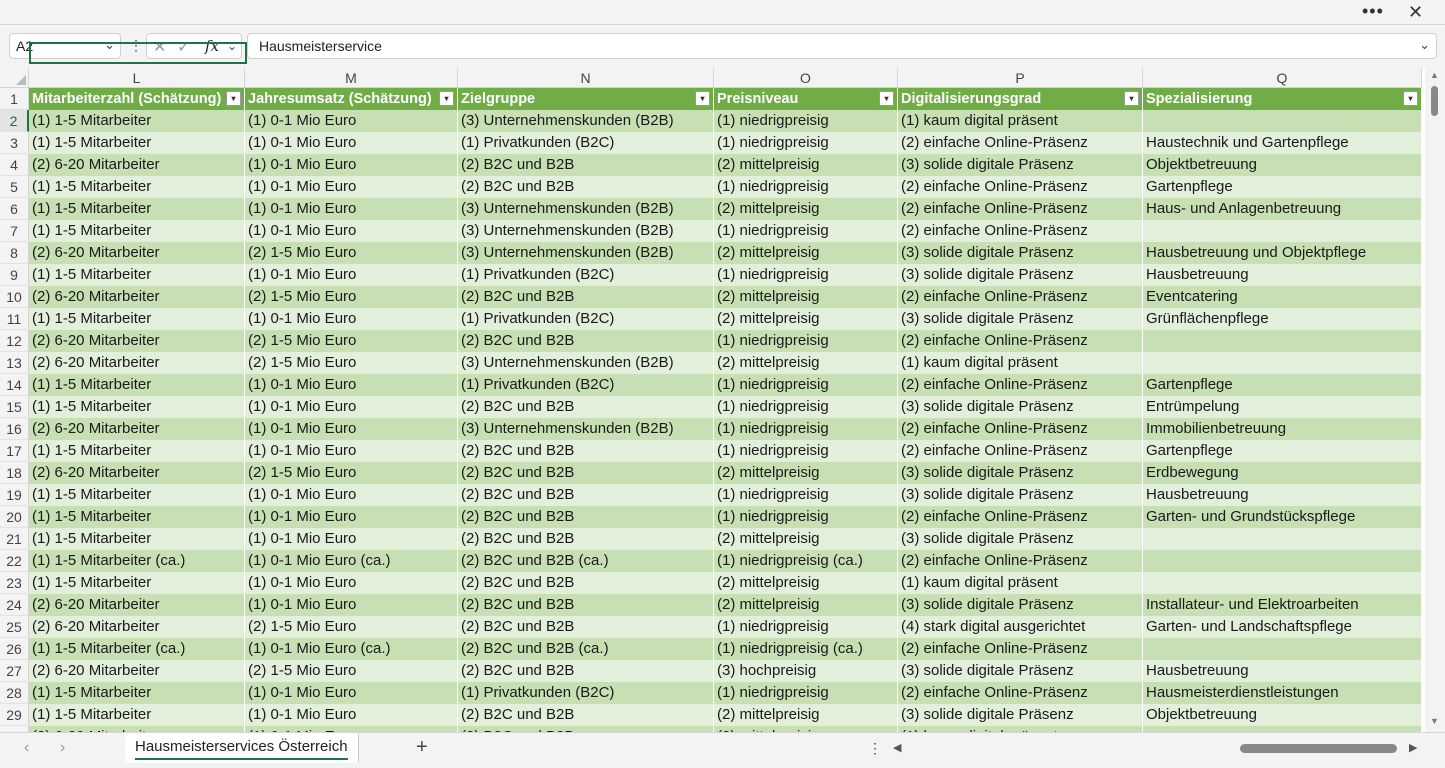 The width and height of the screenshot is (1445, 768). Describe the element at coordinates (14, 473) in the screenshot. I see `row-number: 18` at that location.